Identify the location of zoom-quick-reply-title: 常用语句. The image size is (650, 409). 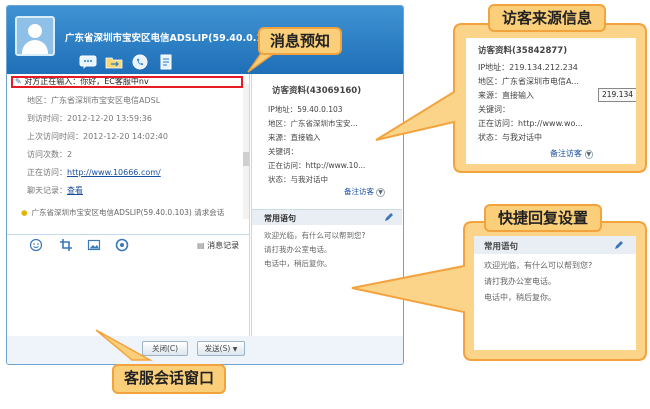
(501, 247).